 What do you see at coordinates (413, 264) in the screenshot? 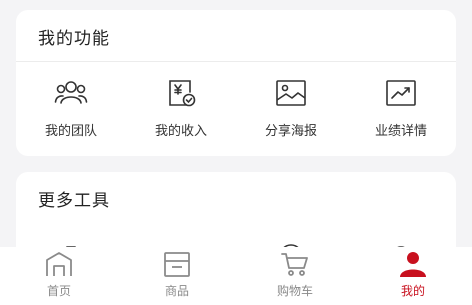
I see `profile-icon` at bounding box center [413, 264].